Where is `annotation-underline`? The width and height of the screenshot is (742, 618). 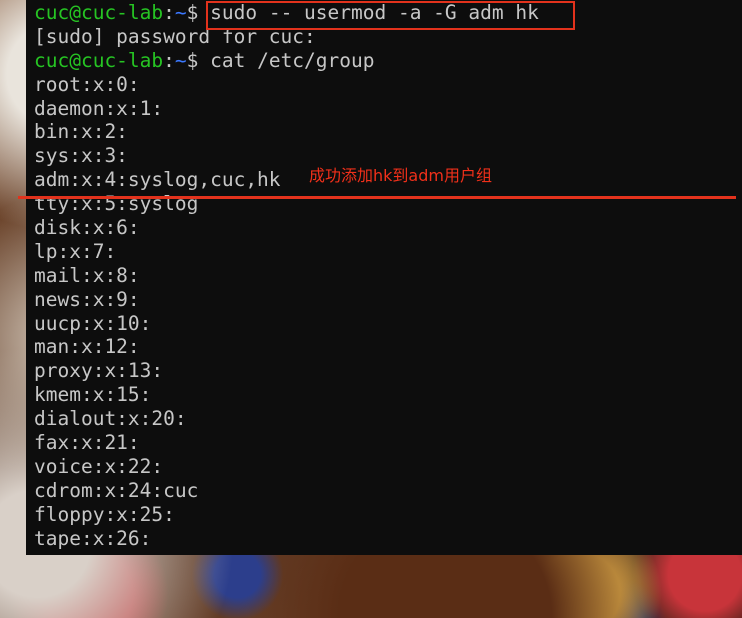 annotation-underline is located at coordinates (377, 197).